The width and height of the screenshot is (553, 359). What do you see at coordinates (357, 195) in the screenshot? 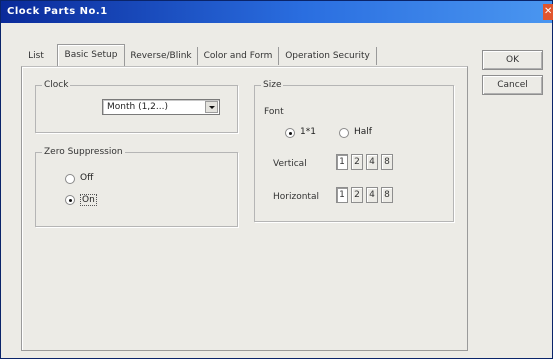
I see `horizontal-size-2-button: 2` at bounding box center [357, 195].